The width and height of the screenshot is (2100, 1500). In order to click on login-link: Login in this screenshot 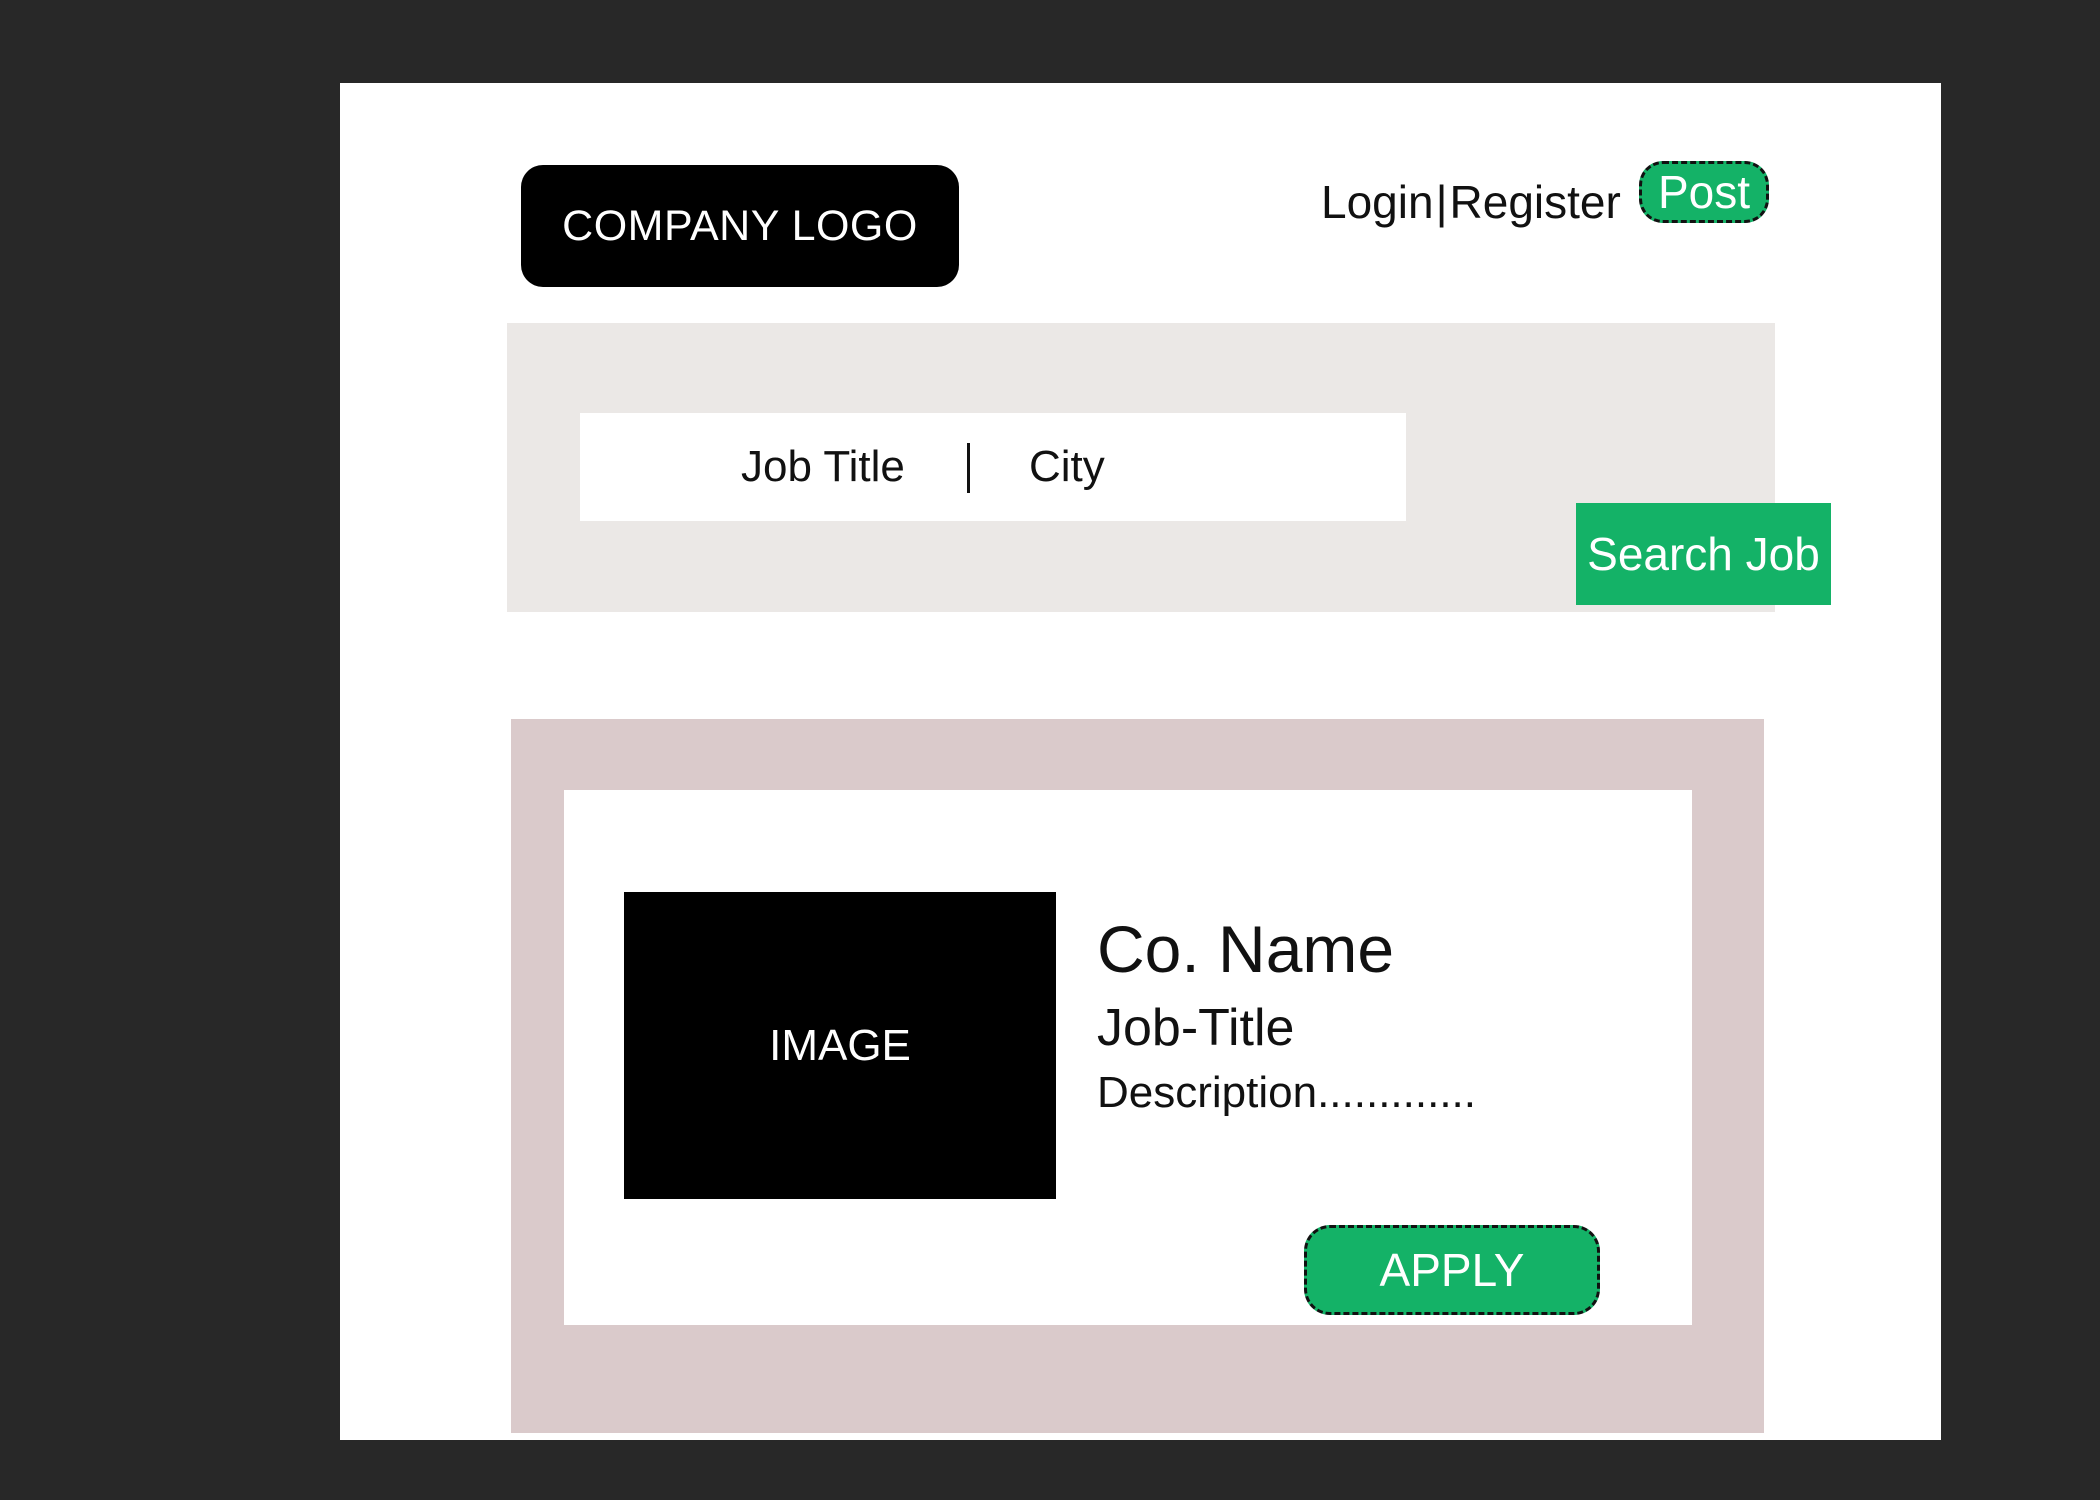, I will do `click(1377, 202)`.